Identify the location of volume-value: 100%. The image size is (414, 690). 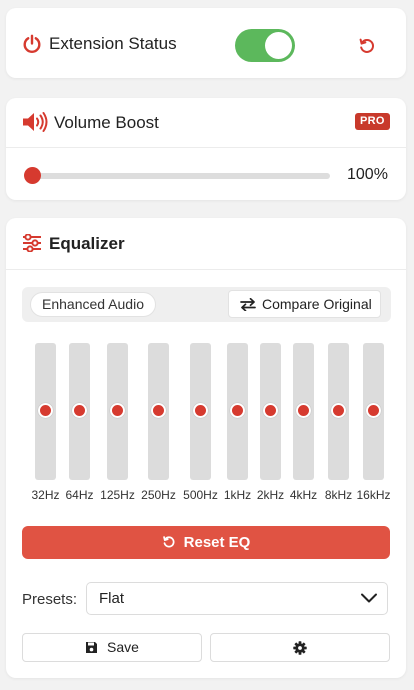
(367, 174).